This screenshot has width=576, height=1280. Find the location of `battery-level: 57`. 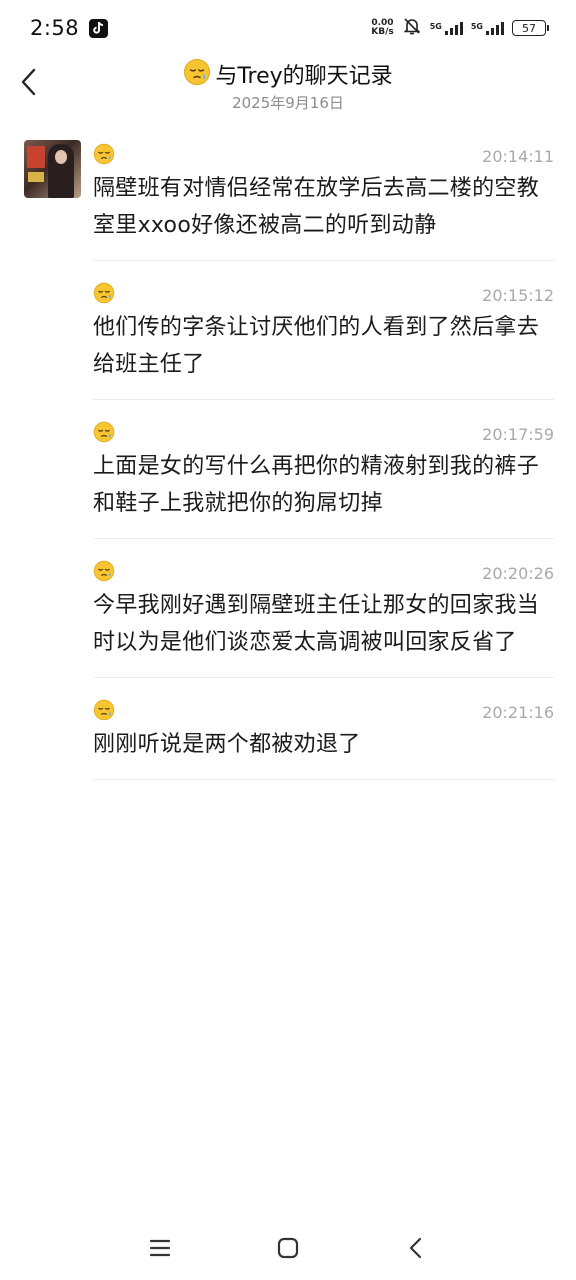

battery-level: 57 is located at coordinates (529, 28).